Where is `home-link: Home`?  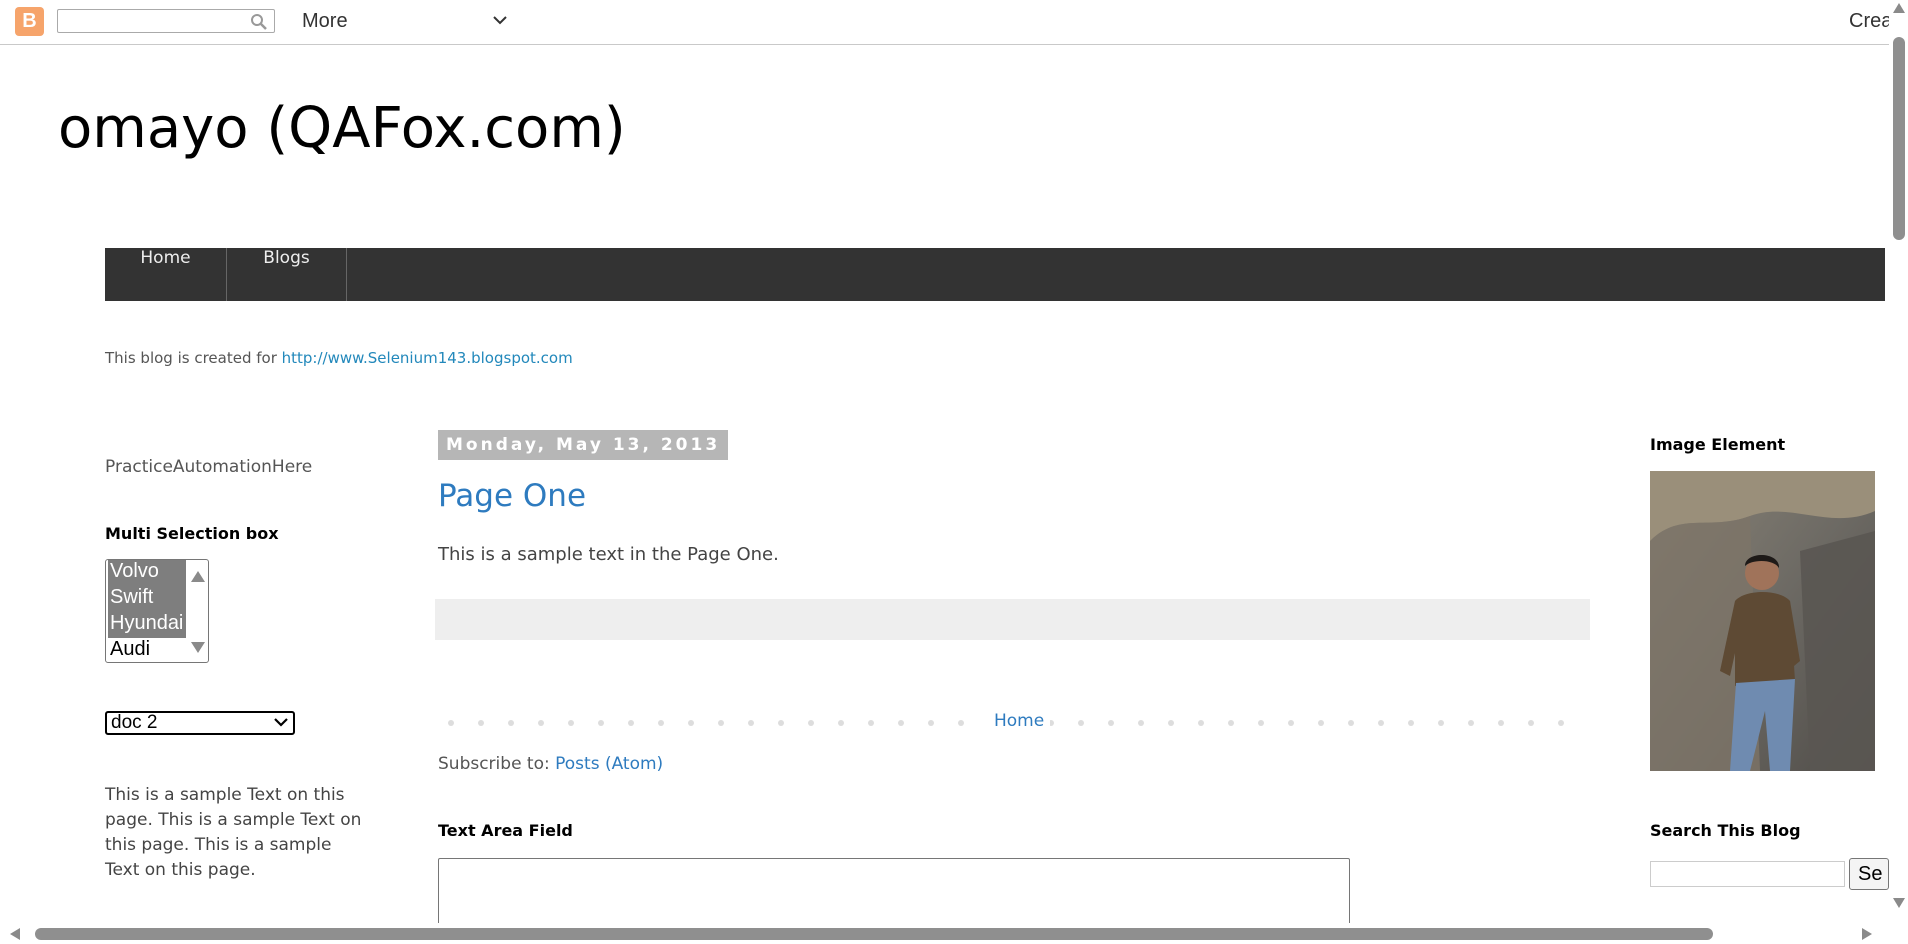 home-link: Home is located at coordinates (1019, 721).